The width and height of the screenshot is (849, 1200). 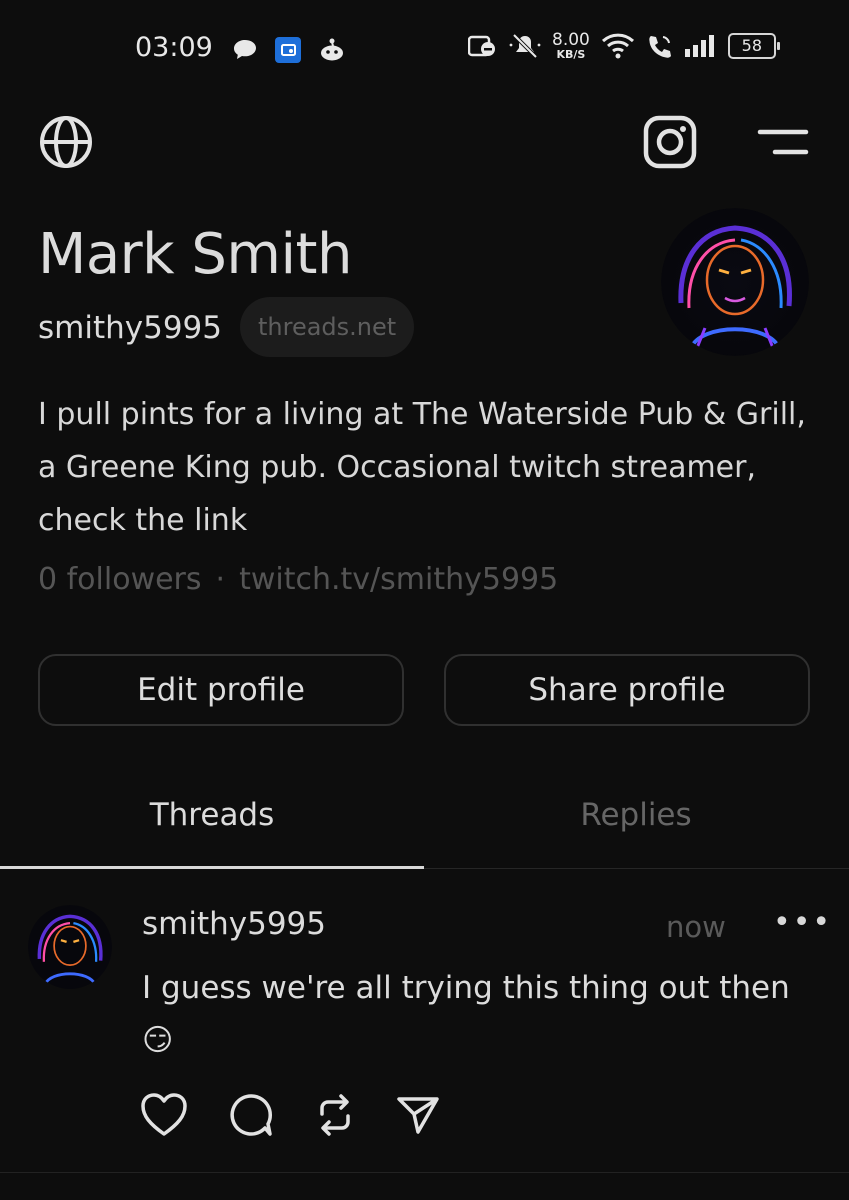 What do you see at coordinates (636, 830) in the screenshot?
I see `tab-replies: Replies` at bounding box center [636, 830].